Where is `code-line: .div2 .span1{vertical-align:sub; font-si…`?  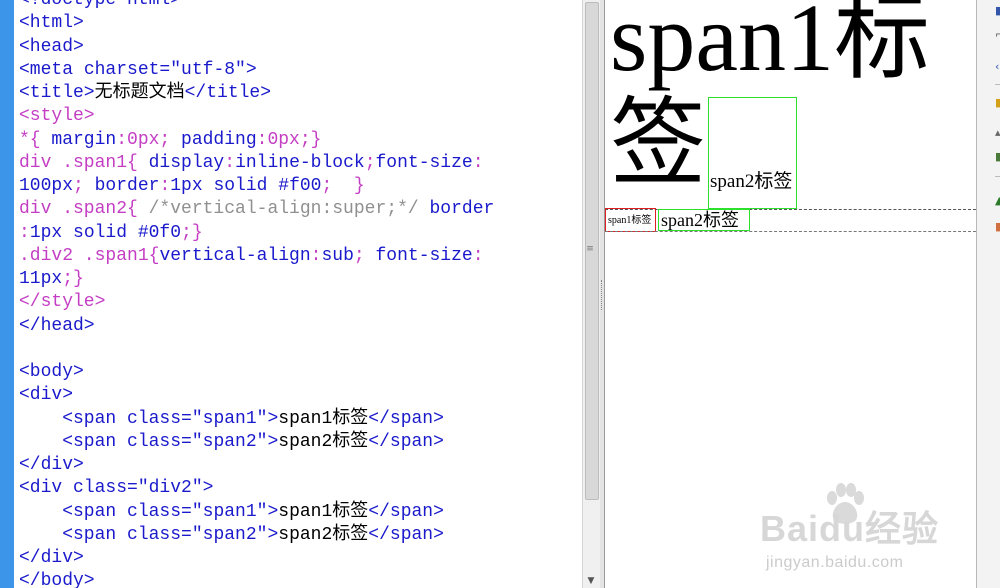
code-line: .div2 .span1{vertical-align:sub; font-si… is located at coordinates (256, 256).